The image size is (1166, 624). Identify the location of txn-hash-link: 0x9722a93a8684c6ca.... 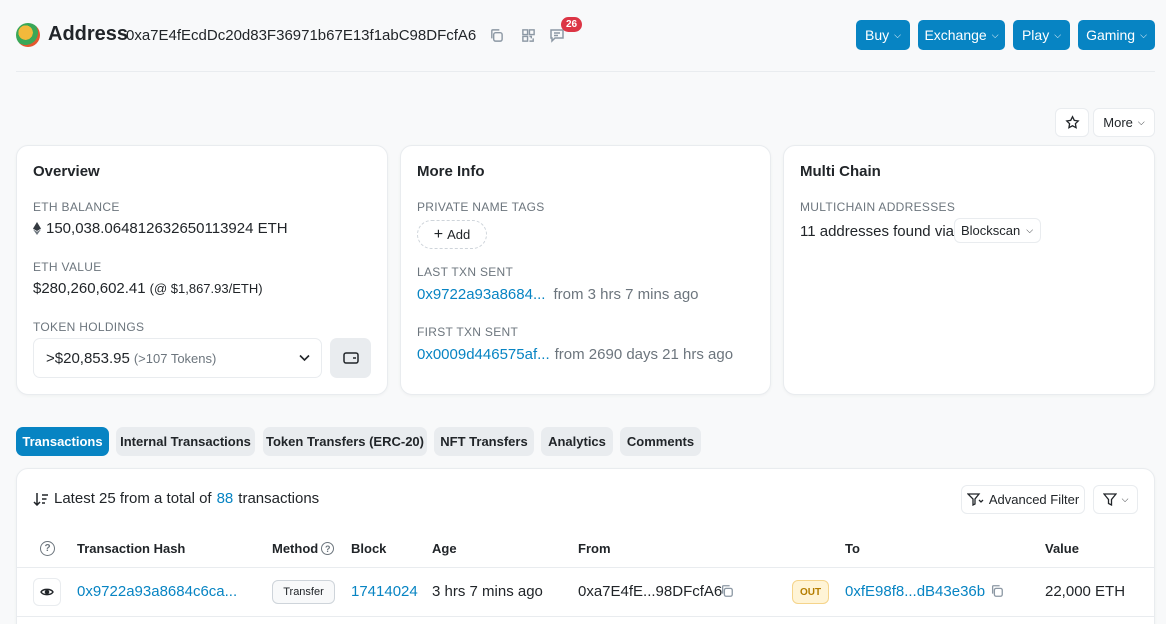
(157, 591).